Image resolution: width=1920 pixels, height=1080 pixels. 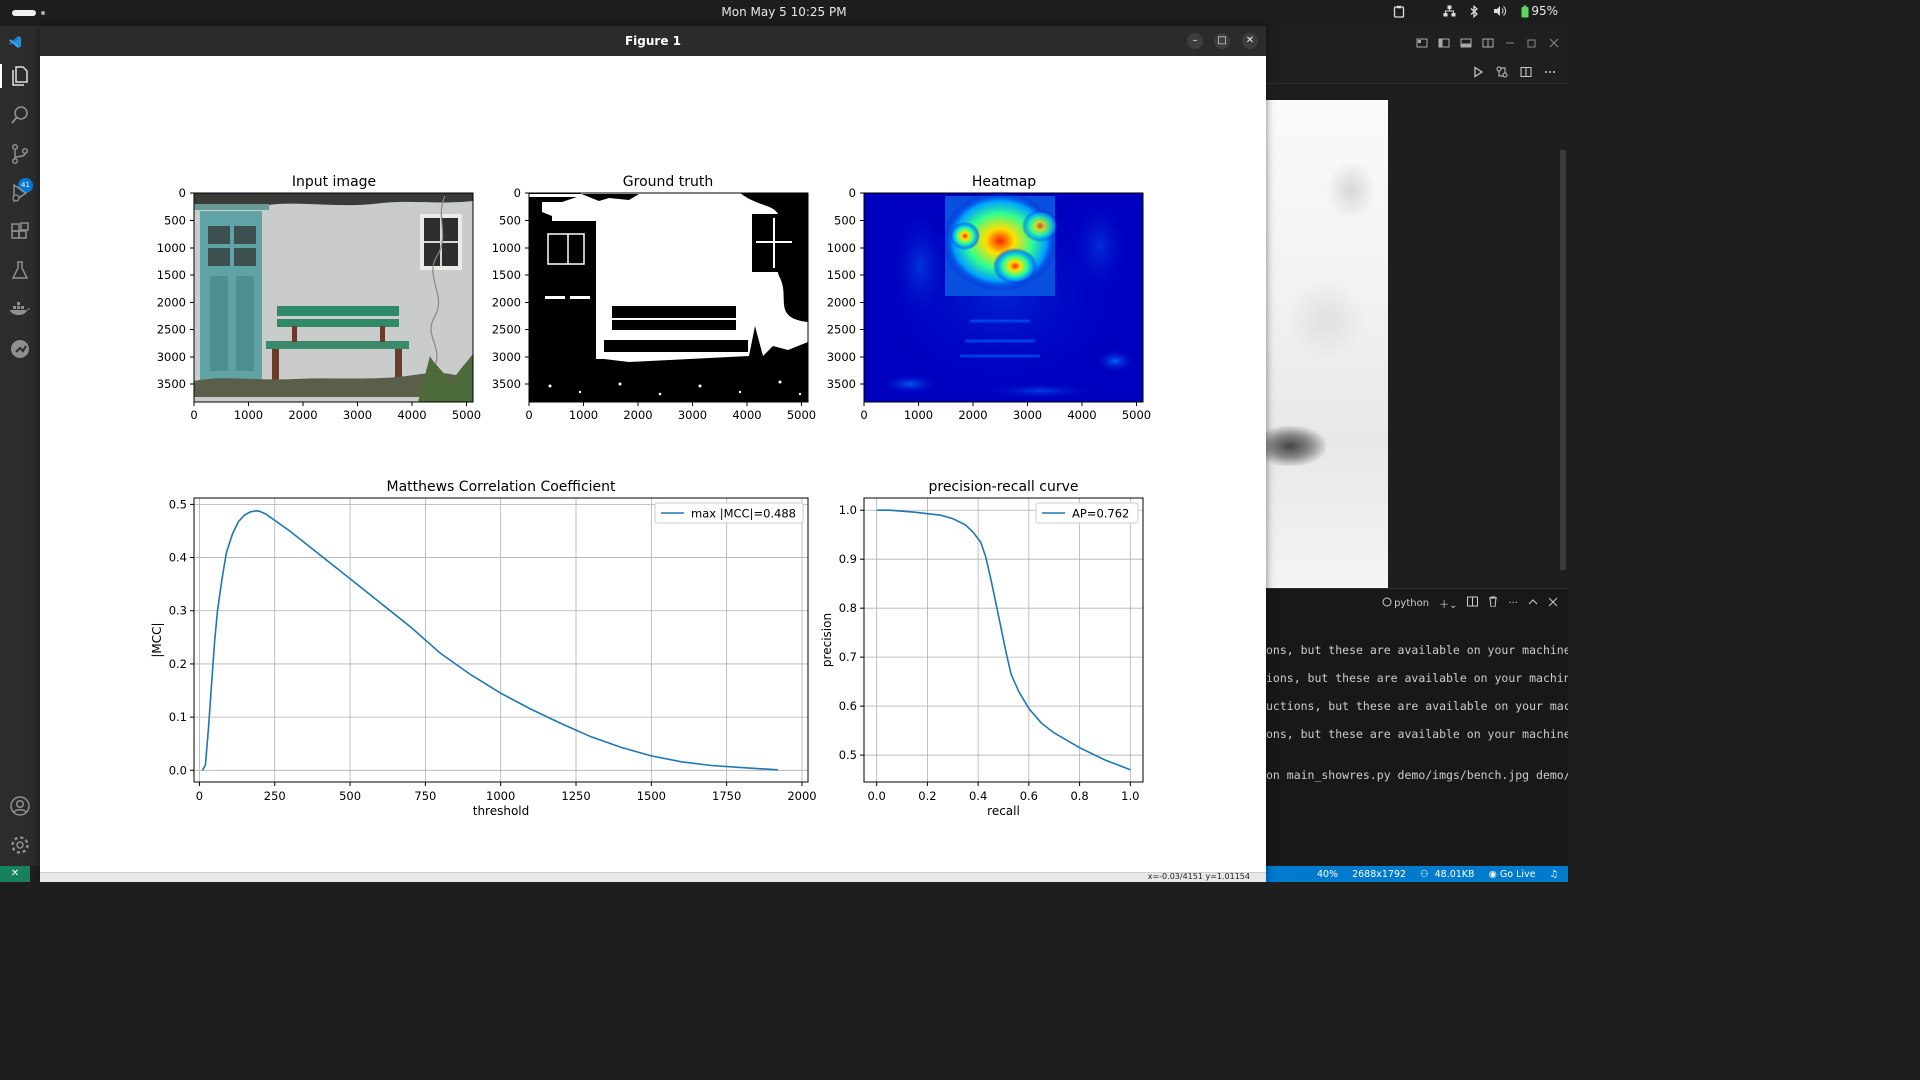 I want to click on volume-icon, so click(x=1500, y=11).